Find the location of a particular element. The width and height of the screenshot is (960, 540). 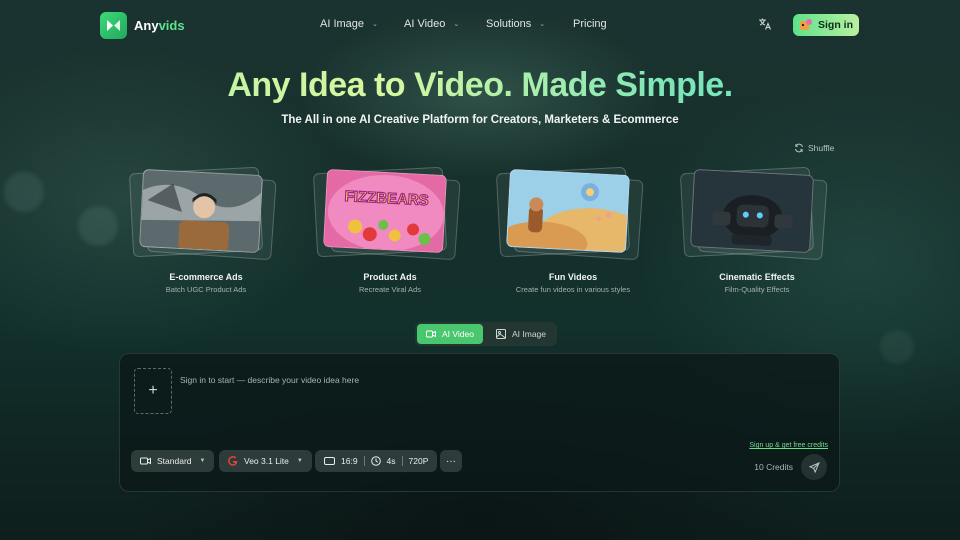

video-settings-select: 16:9 4s 720P is located at coordinates (376, 461).